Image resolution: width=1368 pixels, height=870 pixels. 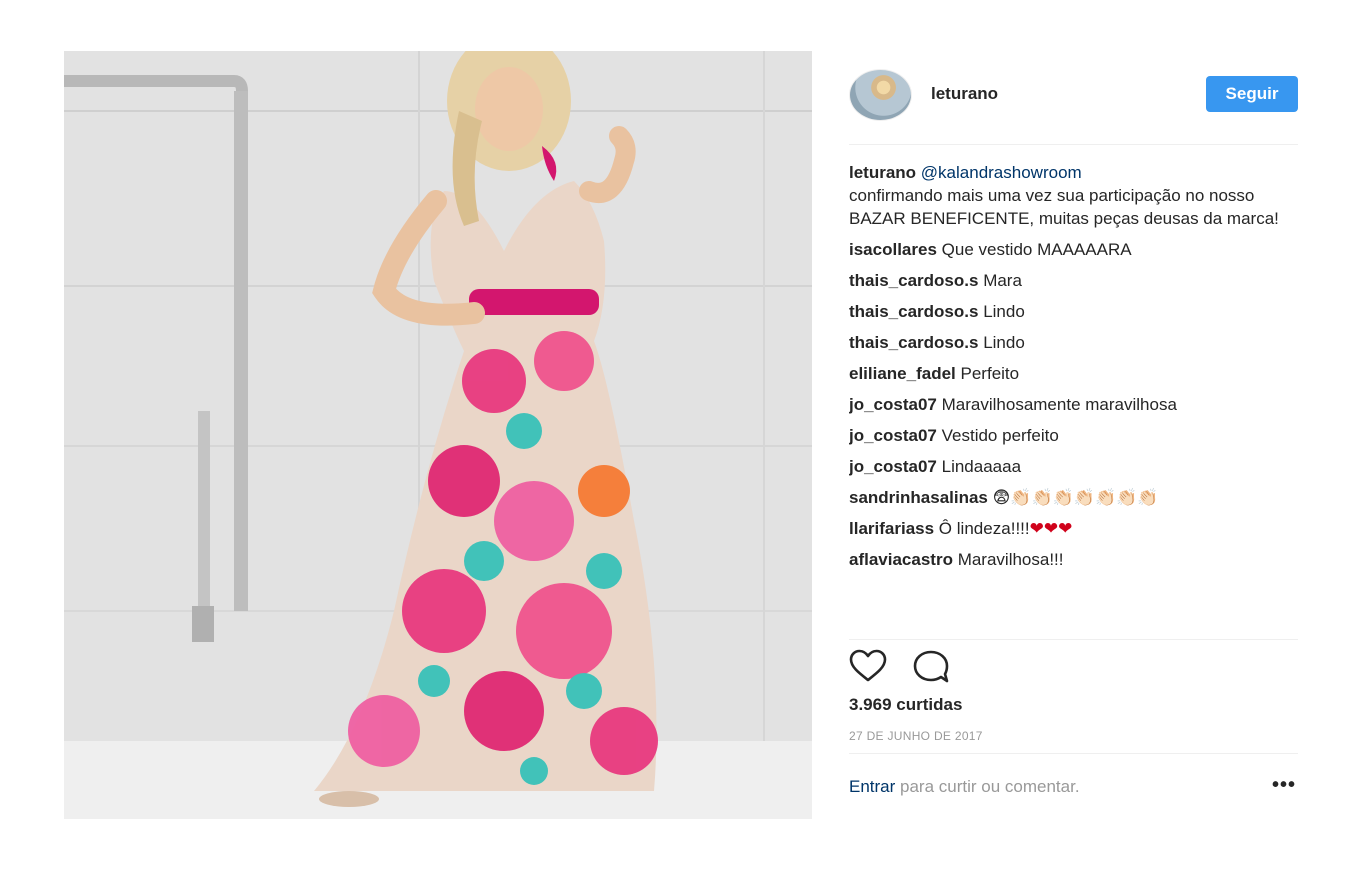 I want to click on header-username: leturano, so click(x=964, y=94).